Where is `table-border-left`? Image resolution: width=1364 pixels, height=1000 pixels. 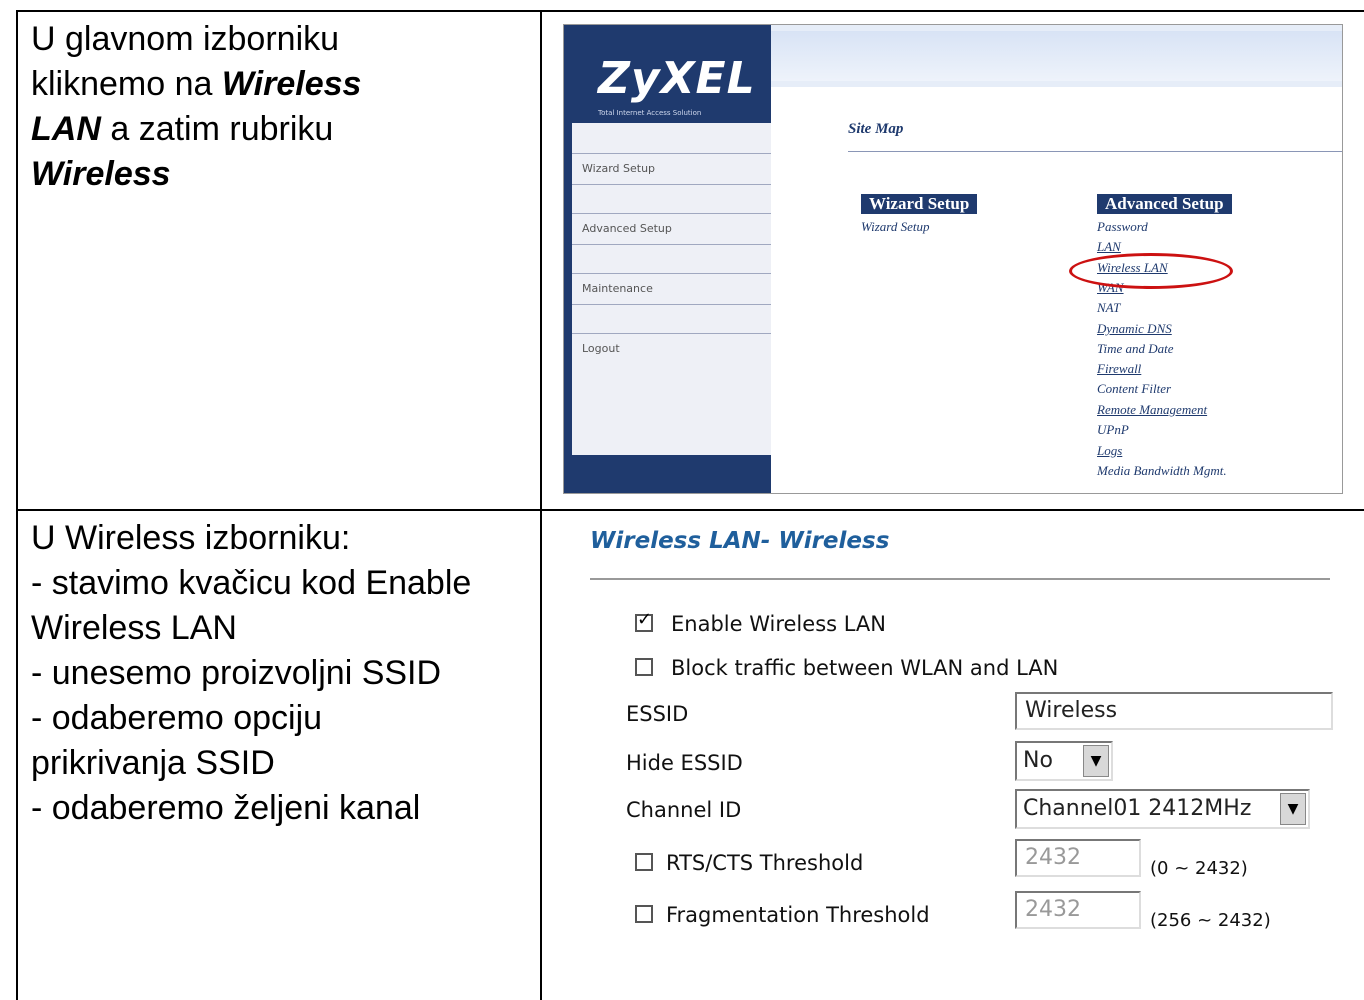 table-border-left is located at coordinates (17, 505).